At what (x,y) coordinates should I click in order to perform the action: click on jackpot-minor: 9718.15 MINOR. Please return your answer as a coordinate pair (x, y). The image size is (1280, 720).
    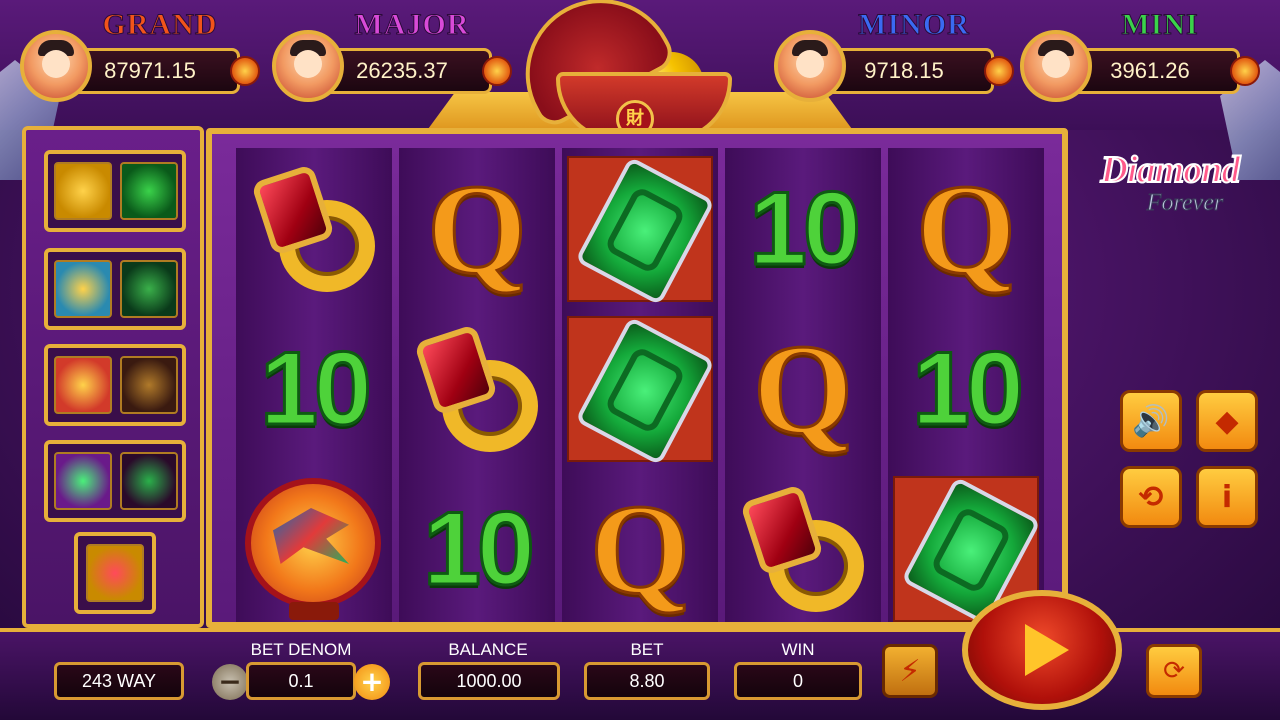
    Looking at the image, I should click on (889, 58).